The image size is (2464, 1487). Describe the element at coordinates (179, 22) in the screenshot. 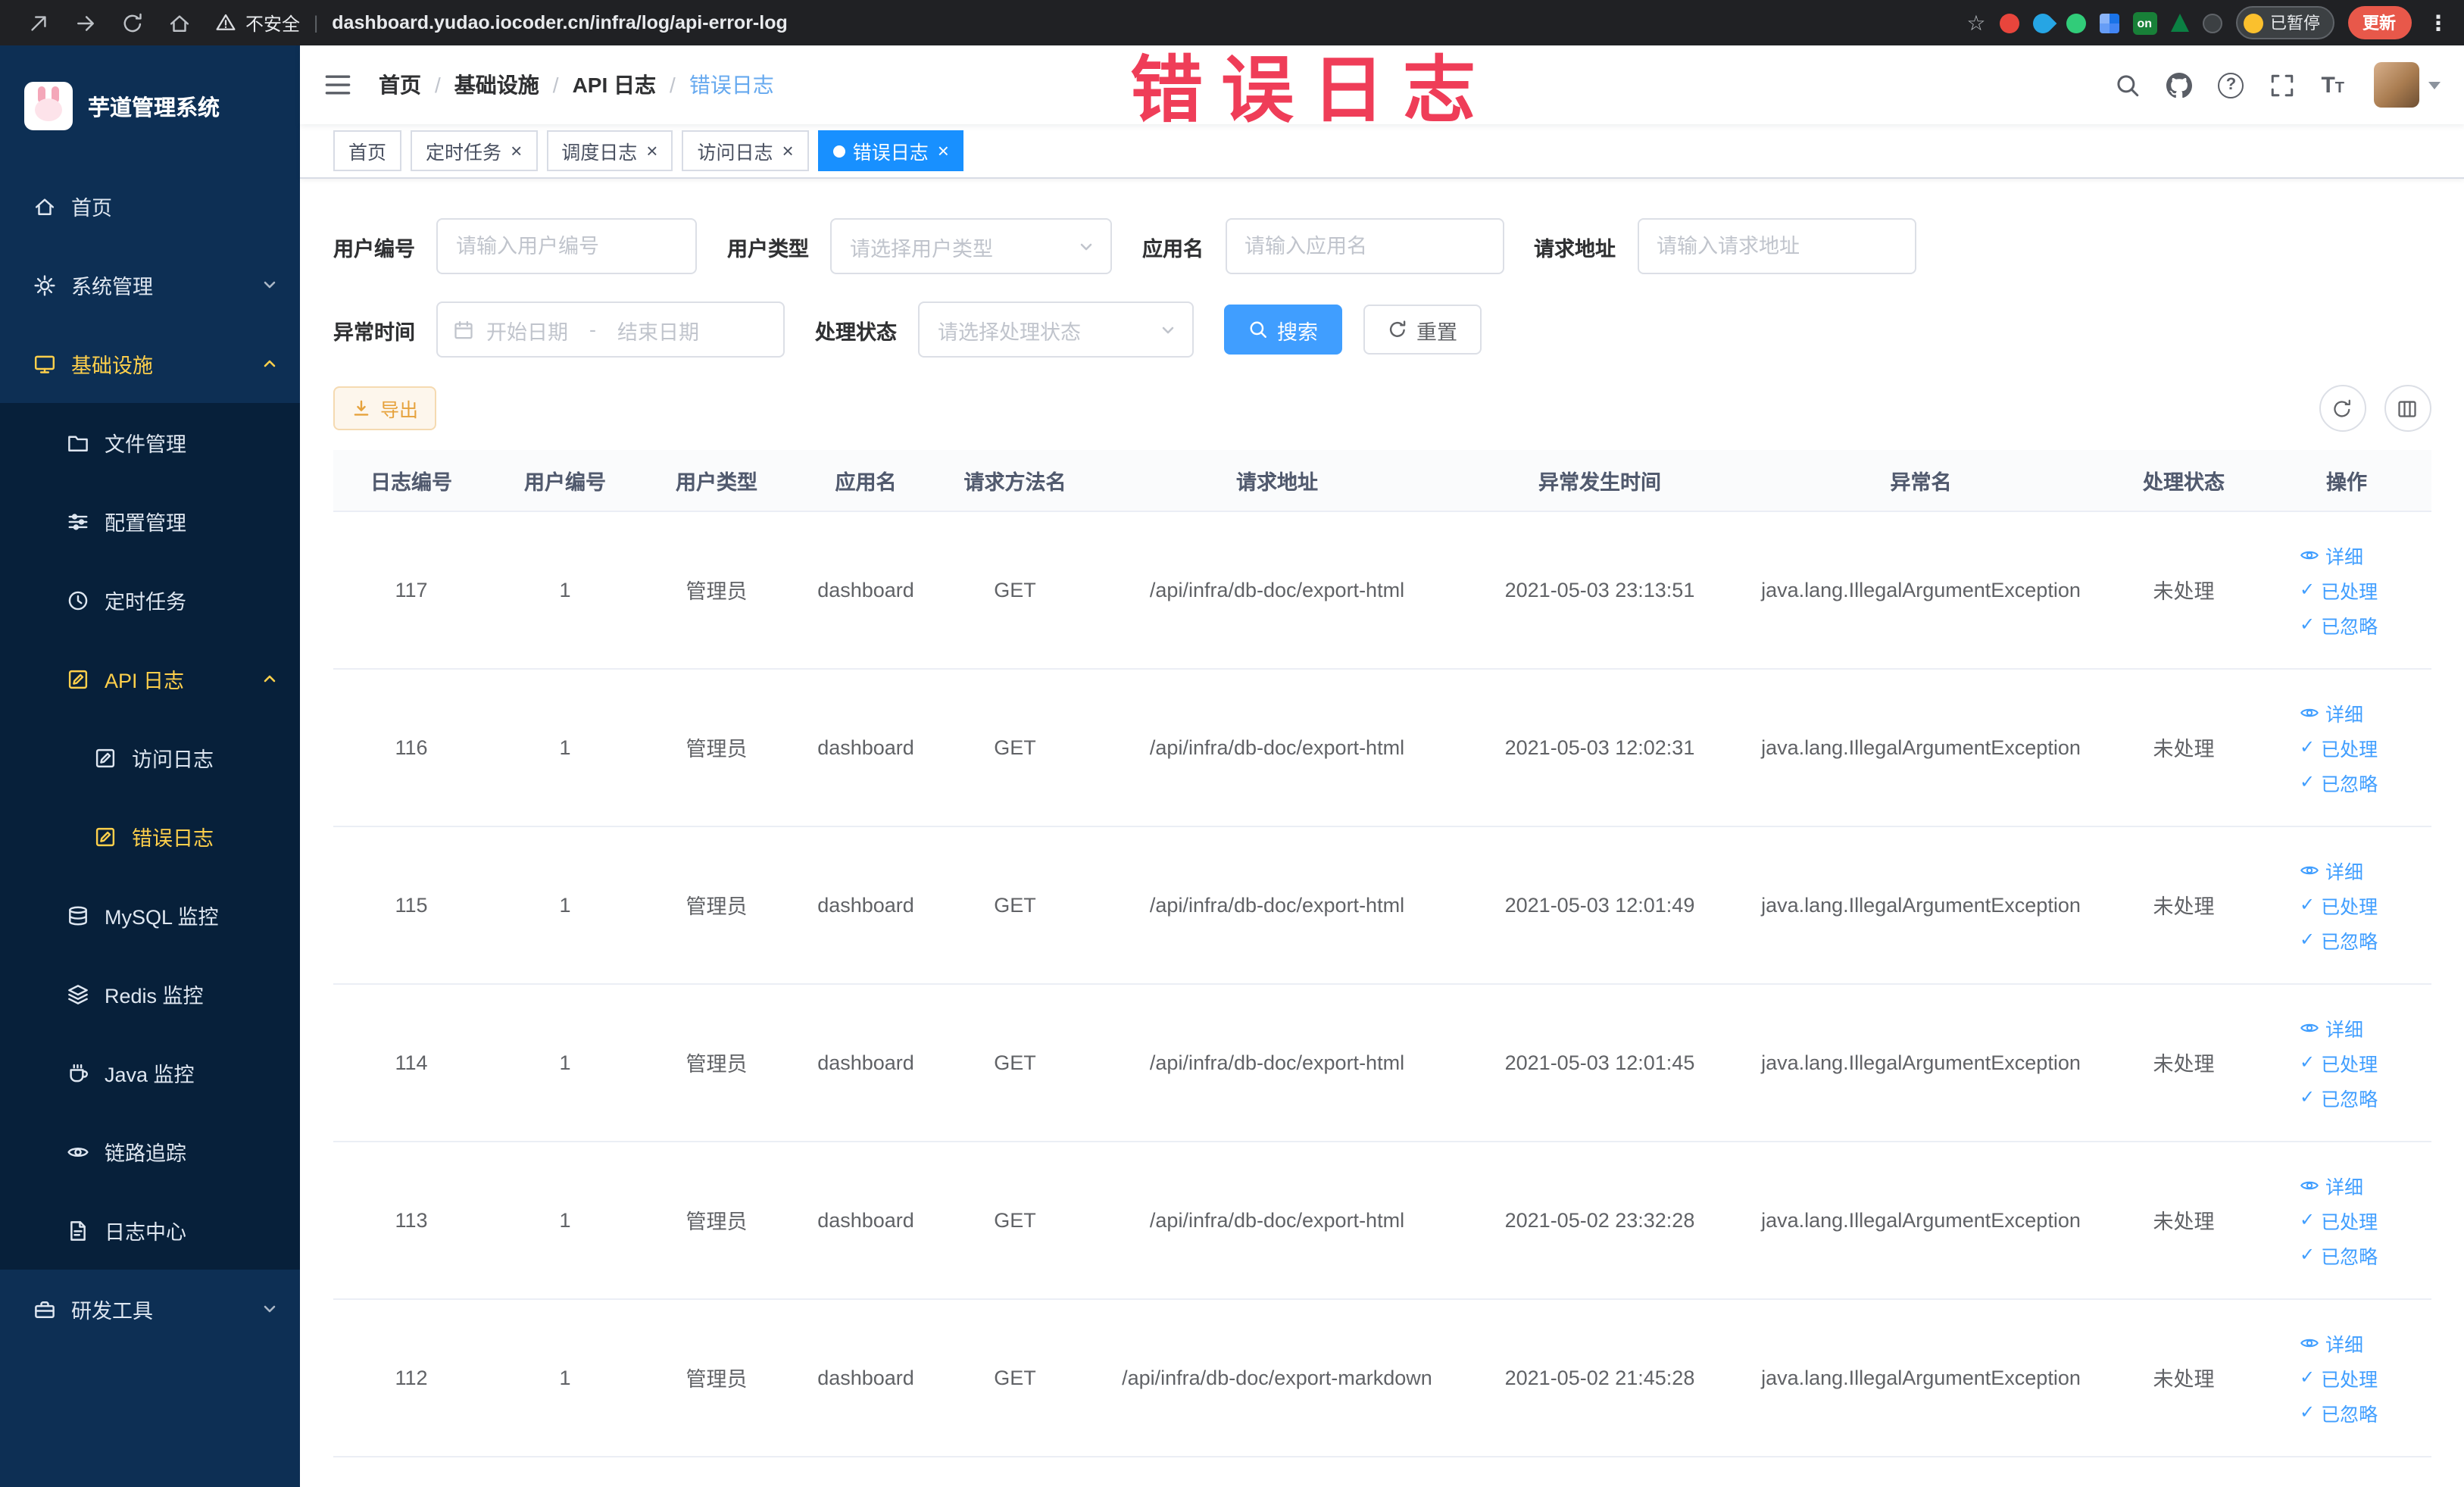

I see `browser-home-icon` at that location.